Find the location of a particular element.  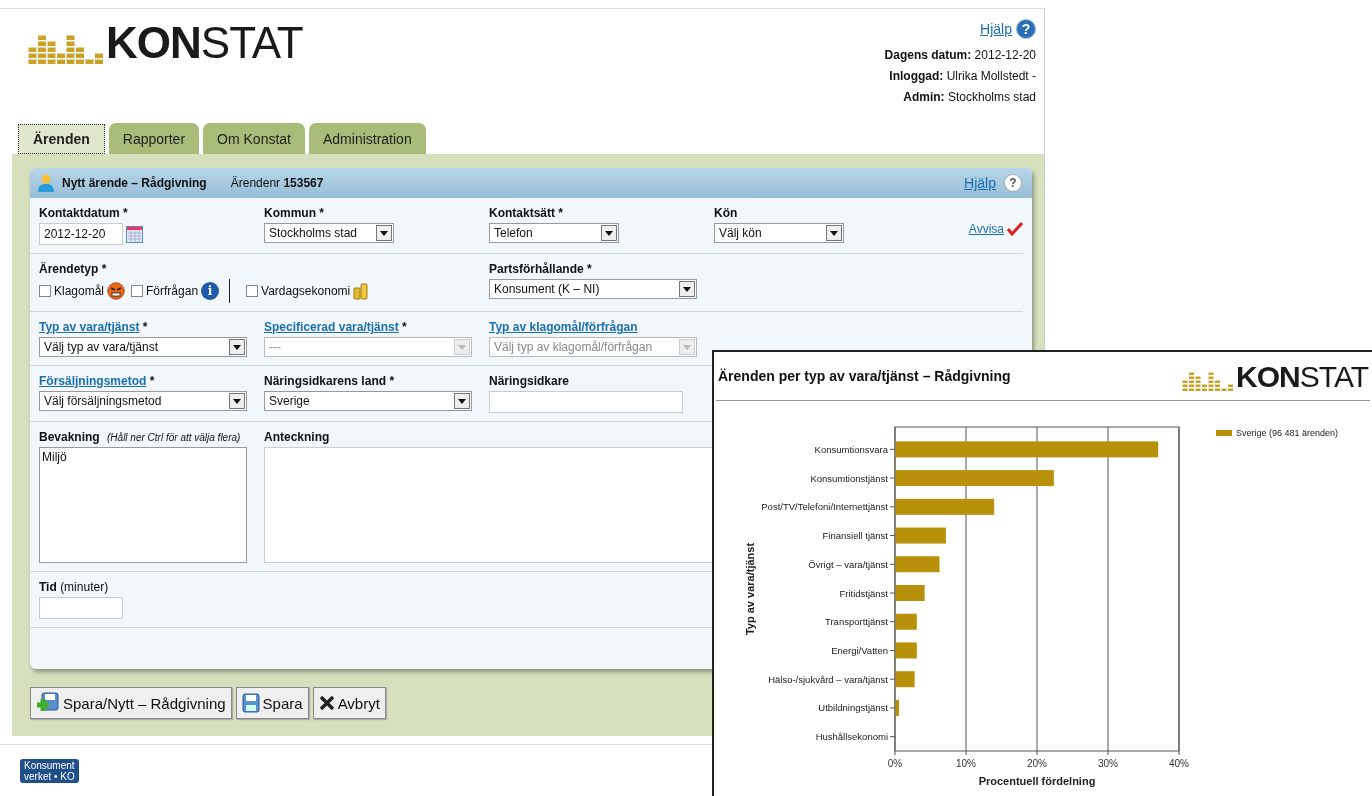

category-label: Hälso-/sjukvård – vara/tjänst is located at coordinates (828, 679).